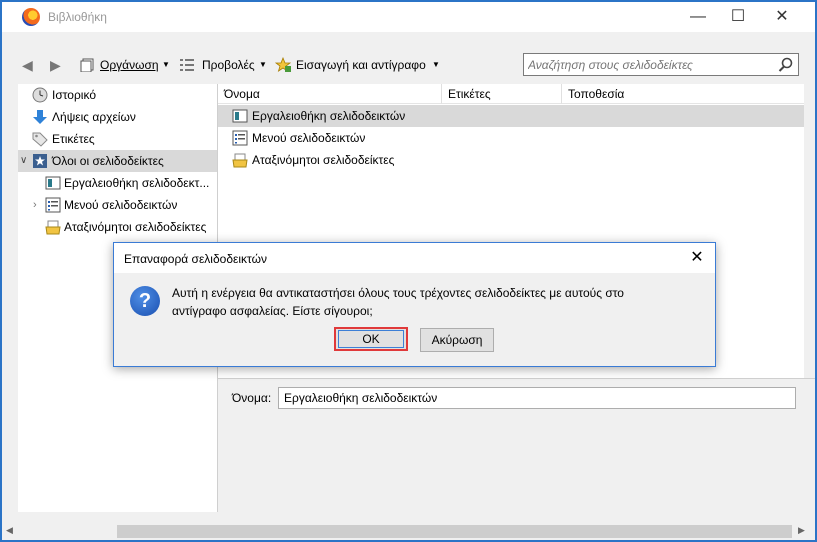 The height and width of the screenshot is (542, 817). What do you see at coordinates (40, 161) in the screenshot?
I see `star-icon` at bounding box center [40, 161].